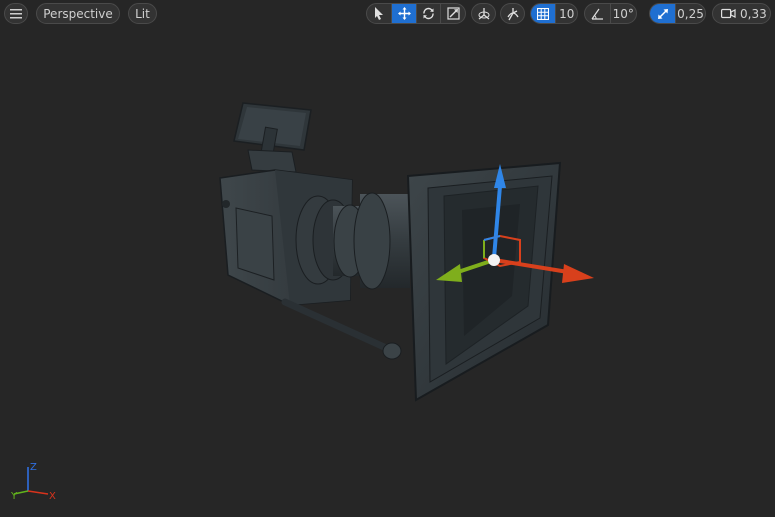 This screenshot has width=775, height=517. I want to click on world-local-toggle, so click(483, 13).